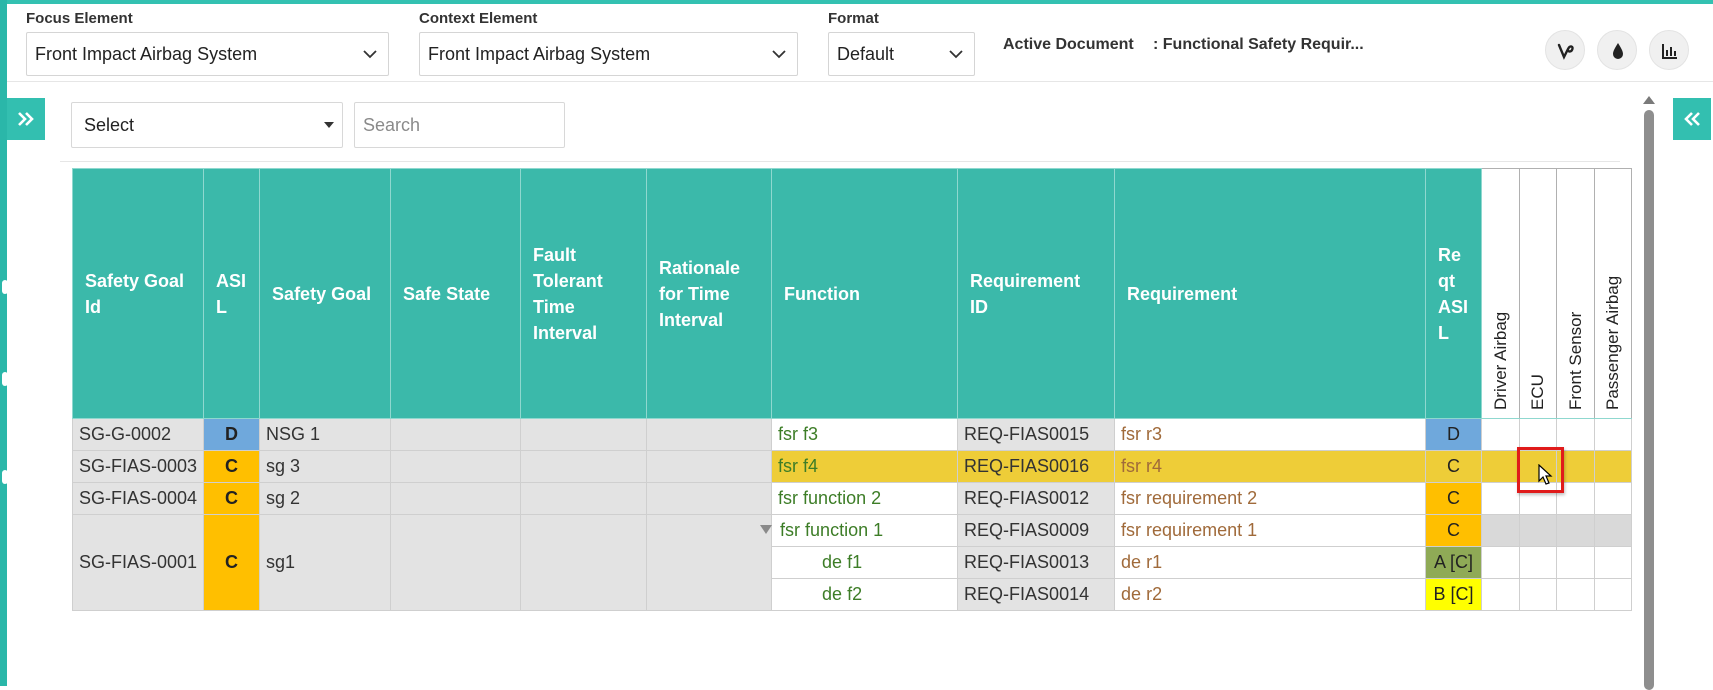  I want to click on divider, so click(840, 161).